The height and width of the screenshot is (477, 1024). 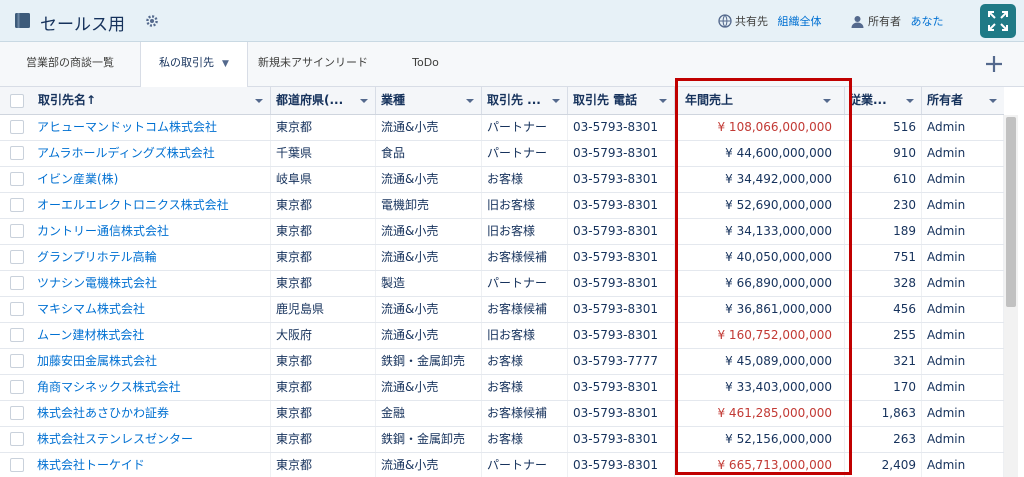 What do you see at coordinates (82, 25) in the screenshot?
I see `list-view-title: セールス用` at bounding box center [82, 25].